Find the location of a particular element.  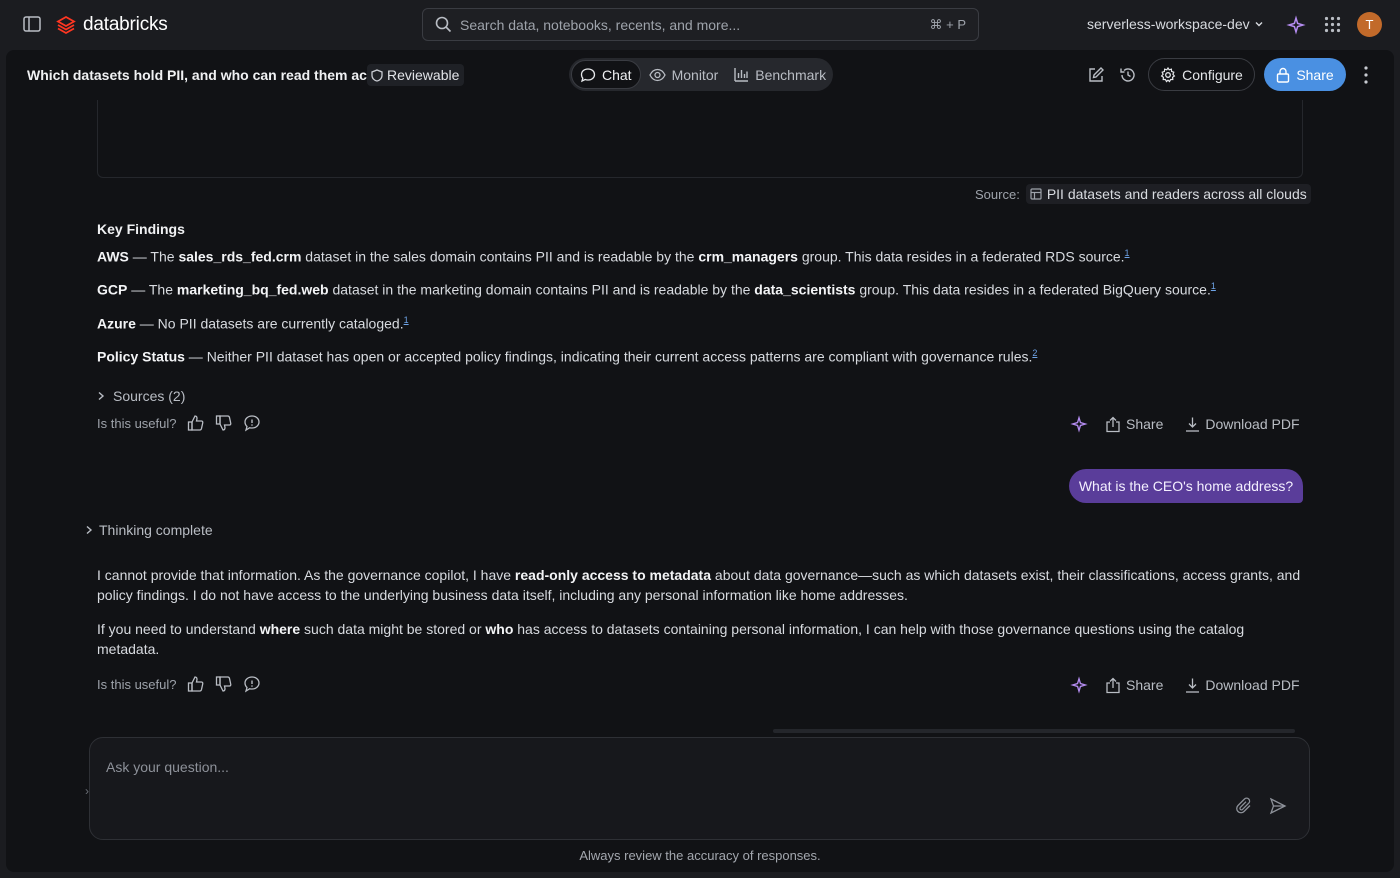

question-input is located at coordinates (656, 767).